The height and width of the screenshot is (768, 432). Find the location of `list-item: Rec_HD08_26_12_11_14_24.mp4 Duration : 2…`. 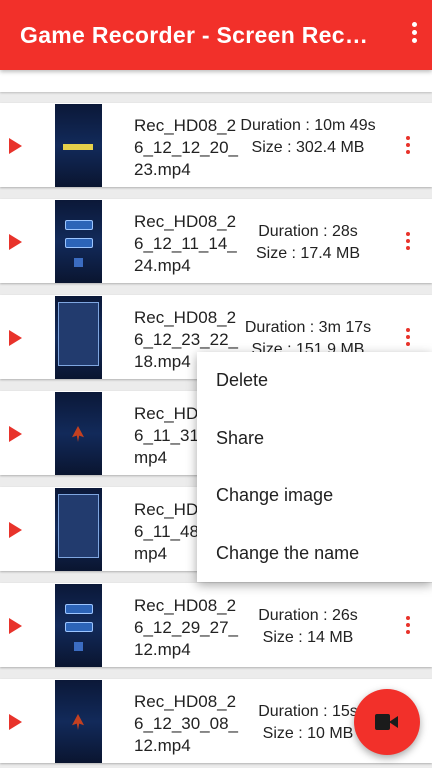

list-item: Rec_HD08_26_12_11_14_24.mp4 Duration : 2… is located at coordinates (216, 241).